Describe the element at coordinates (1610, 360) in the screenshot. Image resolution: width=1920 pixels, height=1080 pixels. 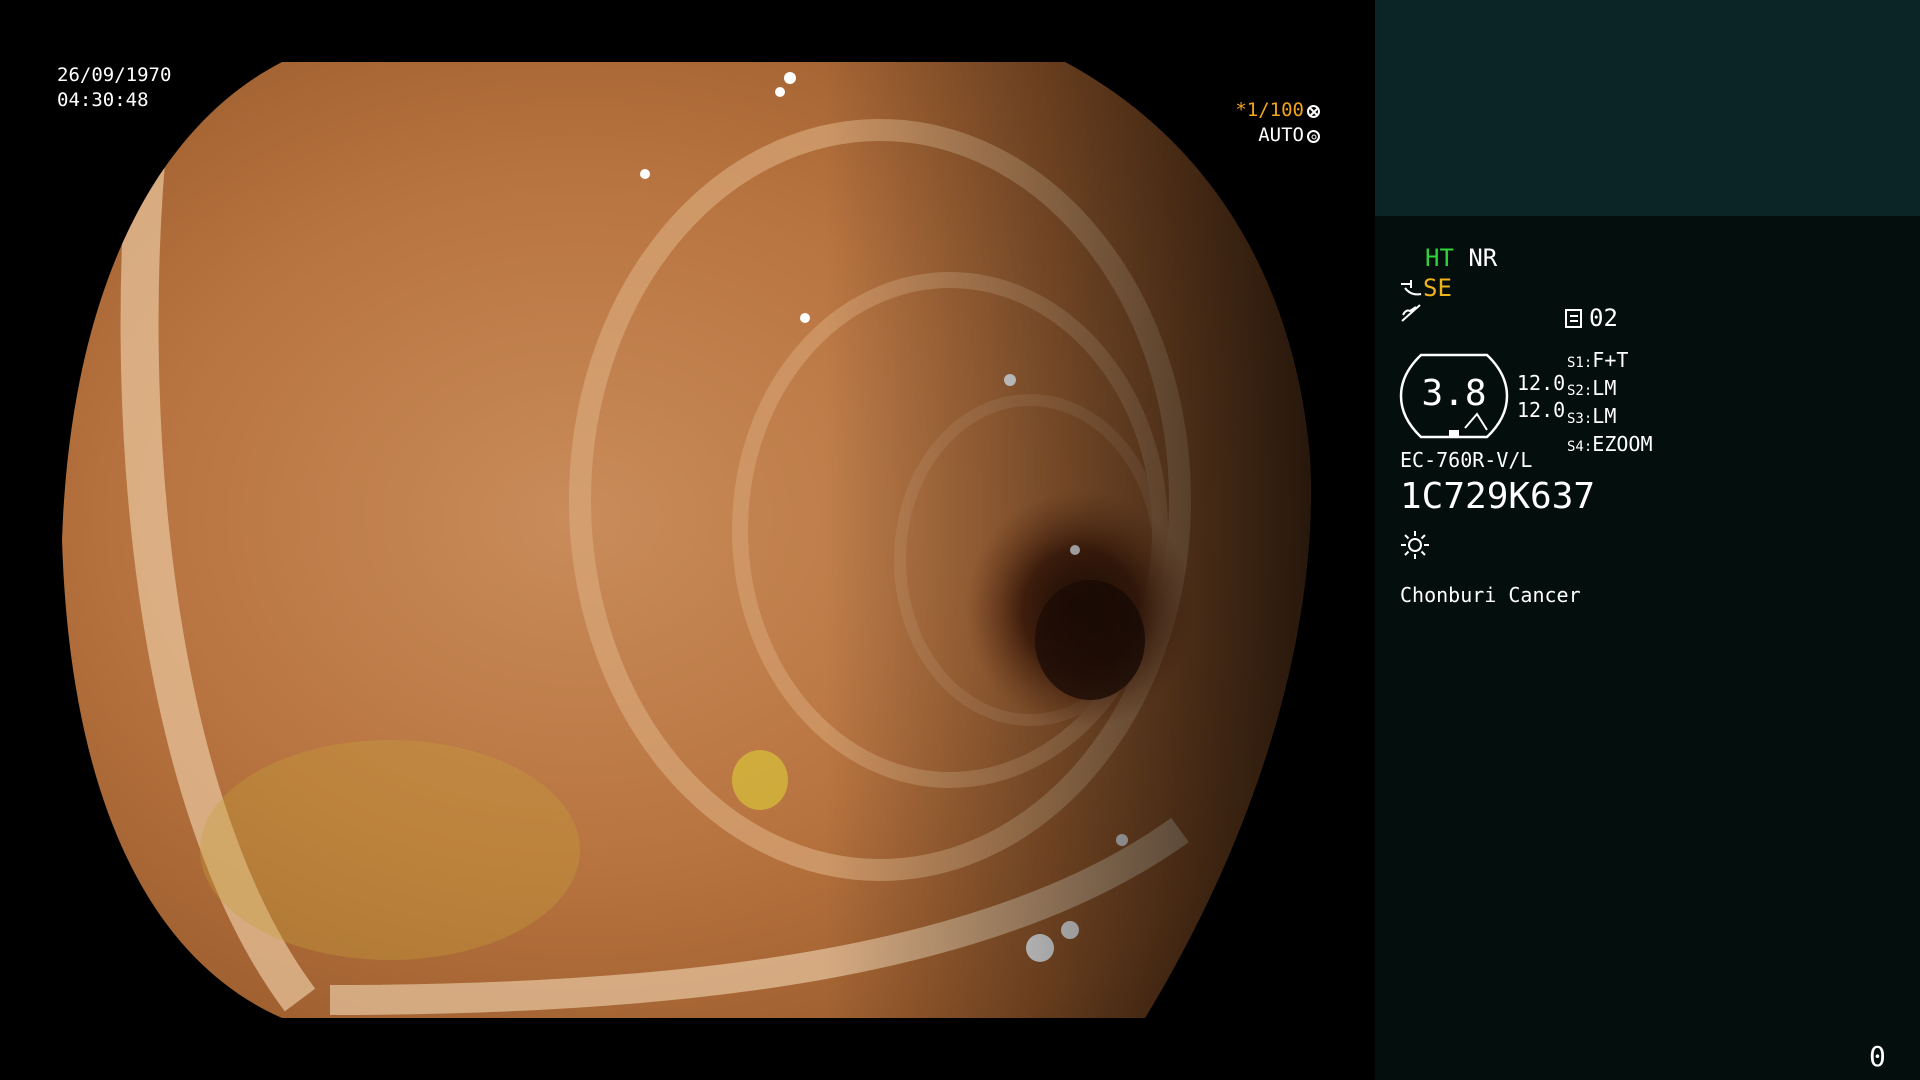
I see `switch-value: F+T` at that location.